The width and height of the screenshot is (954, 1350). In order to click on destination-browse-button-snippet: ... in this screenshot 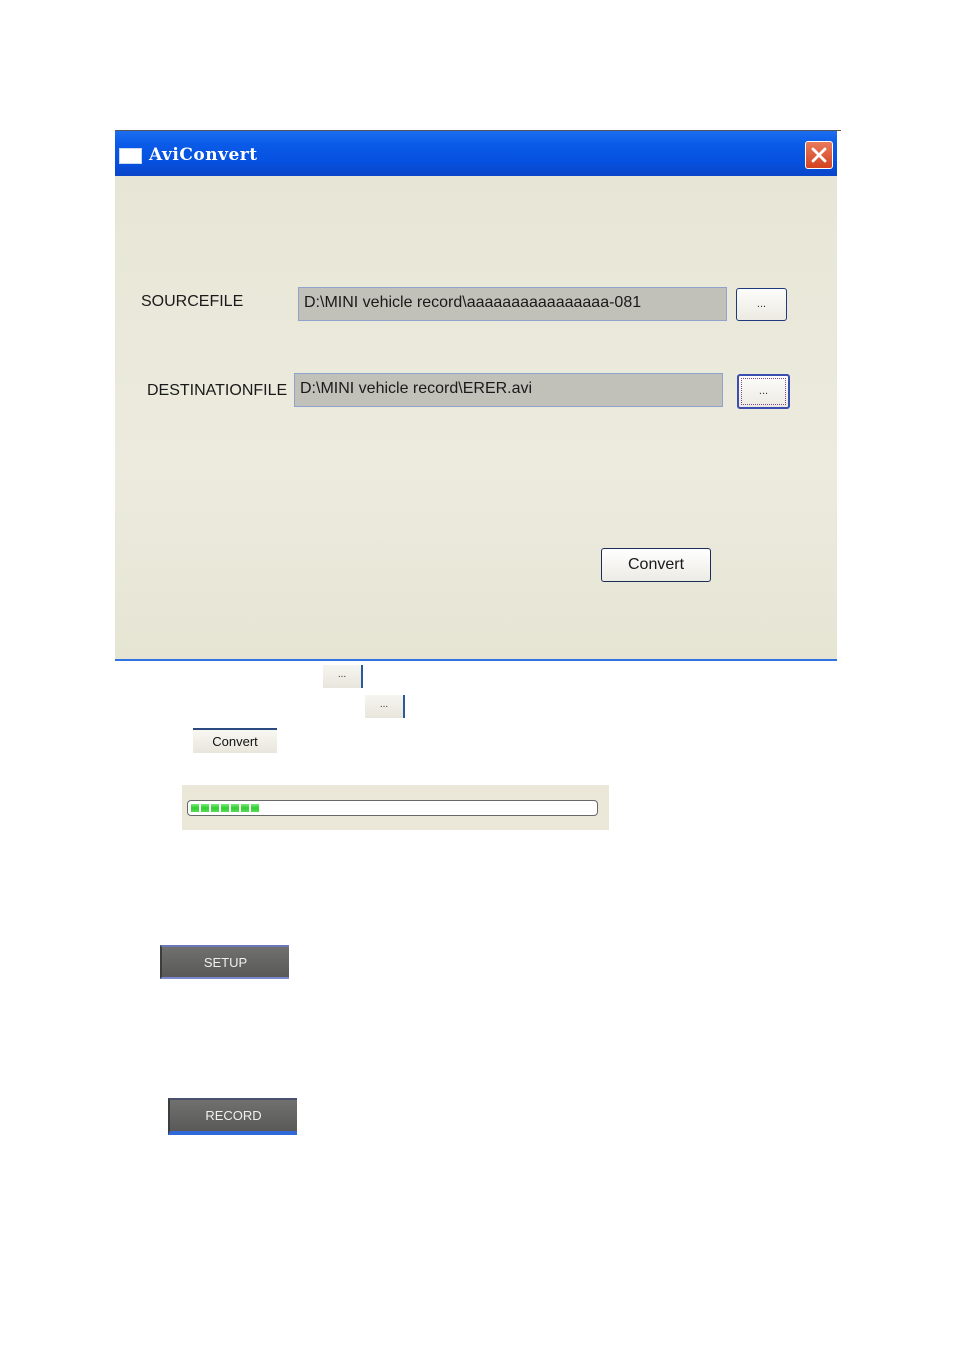, I will do `click(385, 706)`.